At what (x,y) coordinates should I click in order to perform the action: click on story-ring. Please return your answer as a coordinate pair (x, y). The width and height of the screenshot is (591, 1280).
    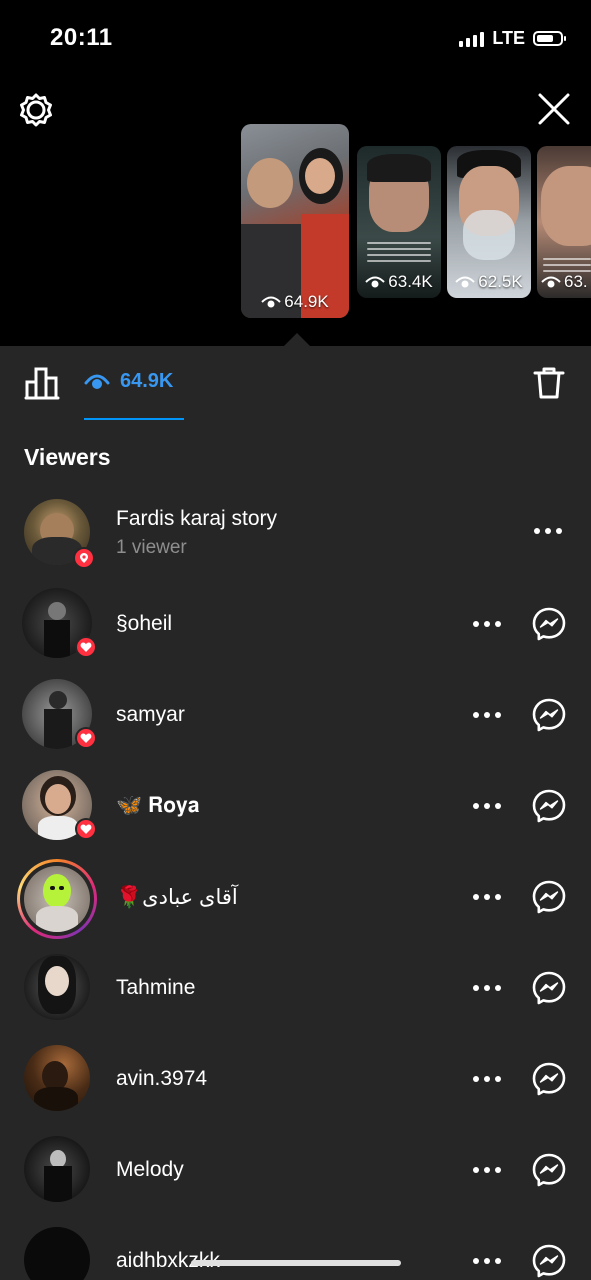
    Looking at the image, I should click on (57, 899).